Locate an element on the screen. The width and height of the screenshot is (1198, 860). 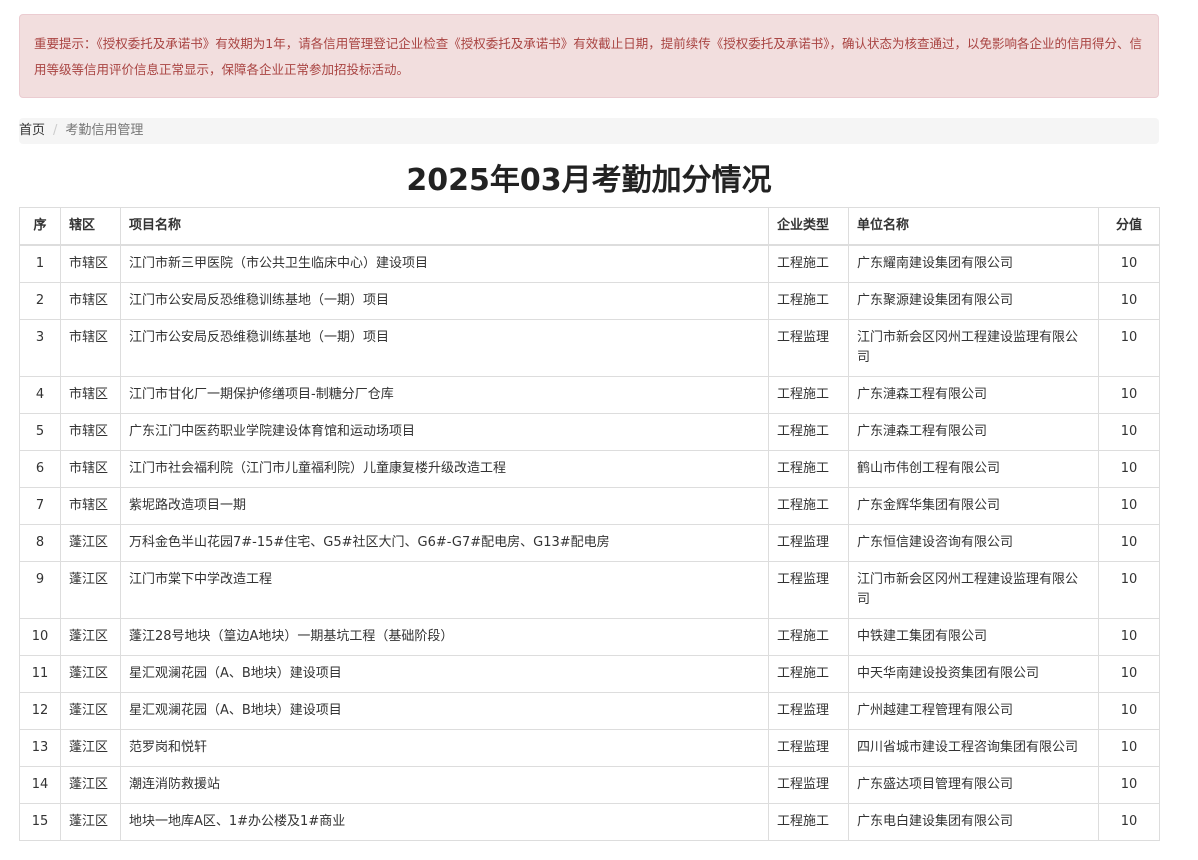
header-score: 分值 is located at coordinates (1129, 226).